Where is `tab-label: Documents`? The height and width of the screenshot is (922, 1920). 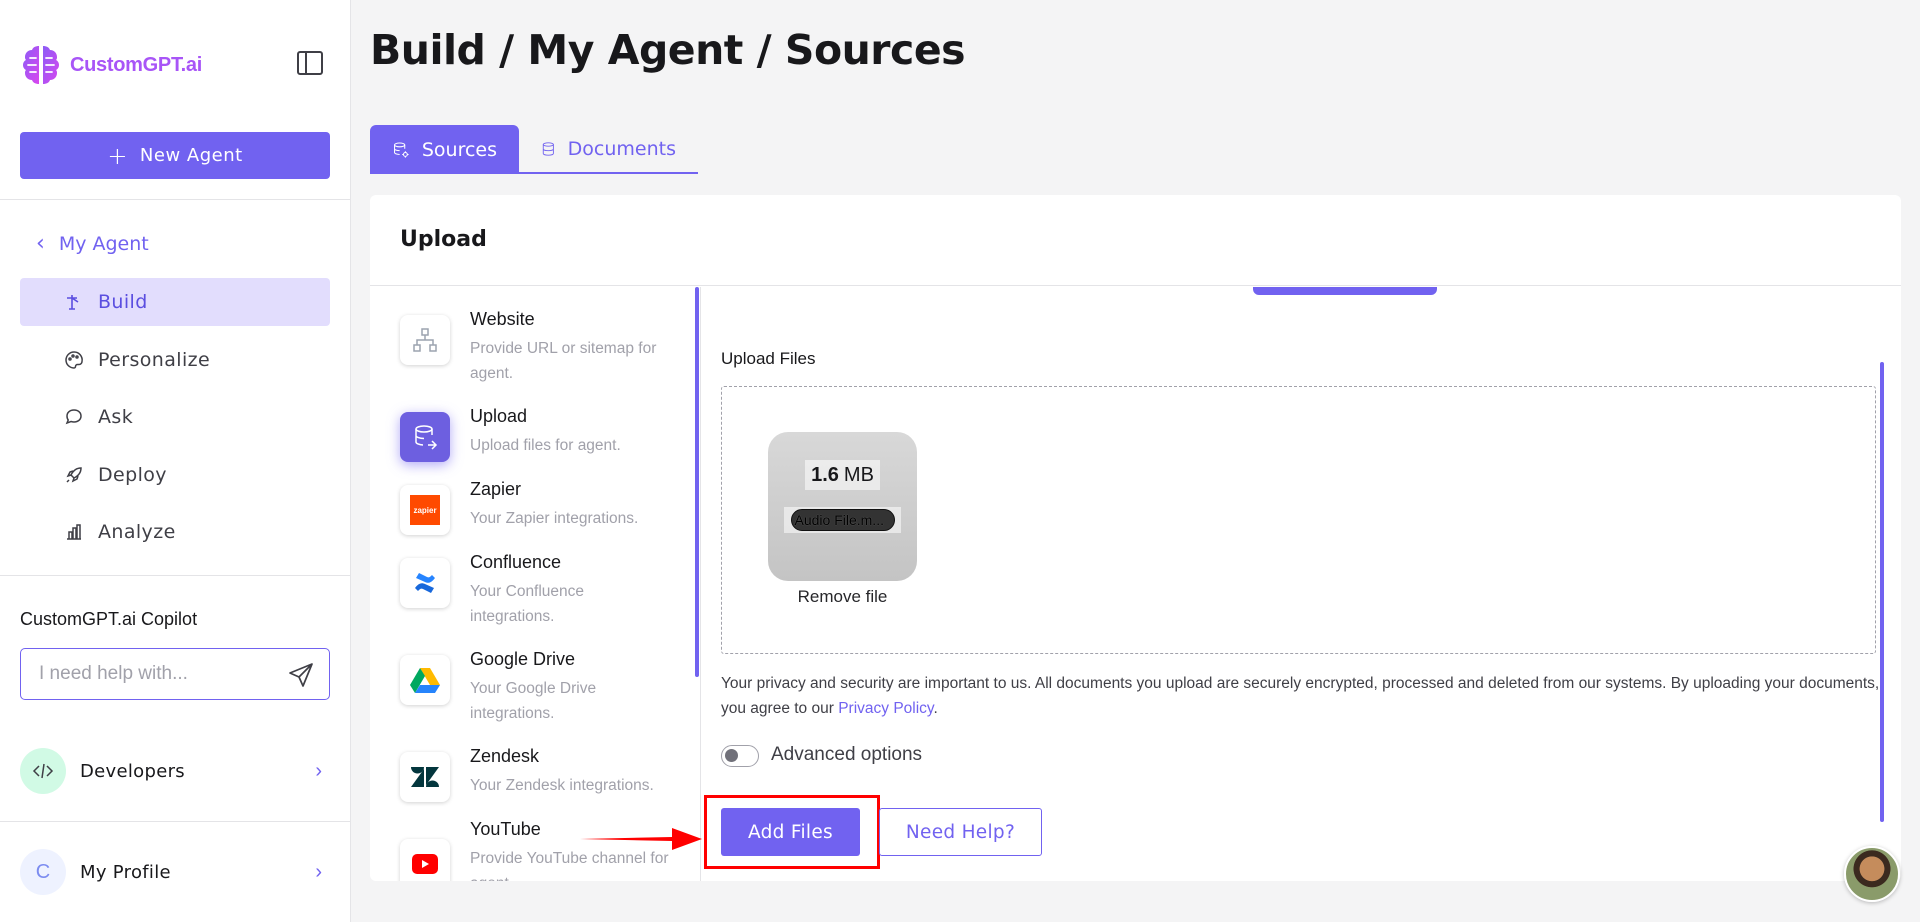
tab-label: Documents is located at coordinates (621, 148).